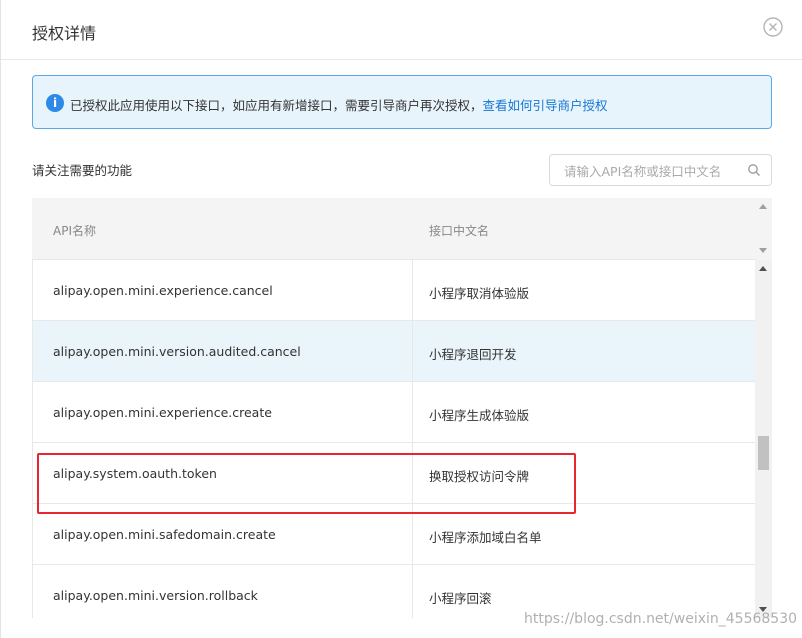 The height and width of the screenshot is (638, 802). I want to click on info-icon: i, so click(55, 103).